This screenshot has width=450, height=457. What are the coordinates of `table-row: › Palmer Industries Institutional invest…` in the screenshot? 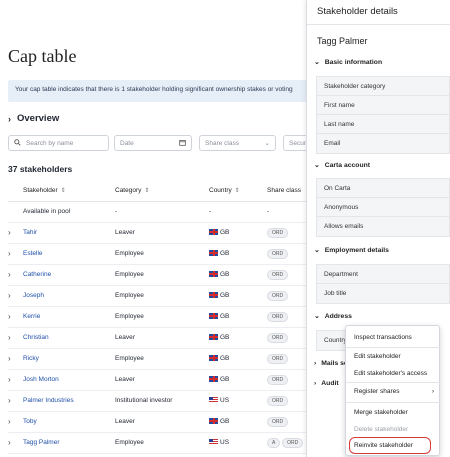 It's located at (159, 401).